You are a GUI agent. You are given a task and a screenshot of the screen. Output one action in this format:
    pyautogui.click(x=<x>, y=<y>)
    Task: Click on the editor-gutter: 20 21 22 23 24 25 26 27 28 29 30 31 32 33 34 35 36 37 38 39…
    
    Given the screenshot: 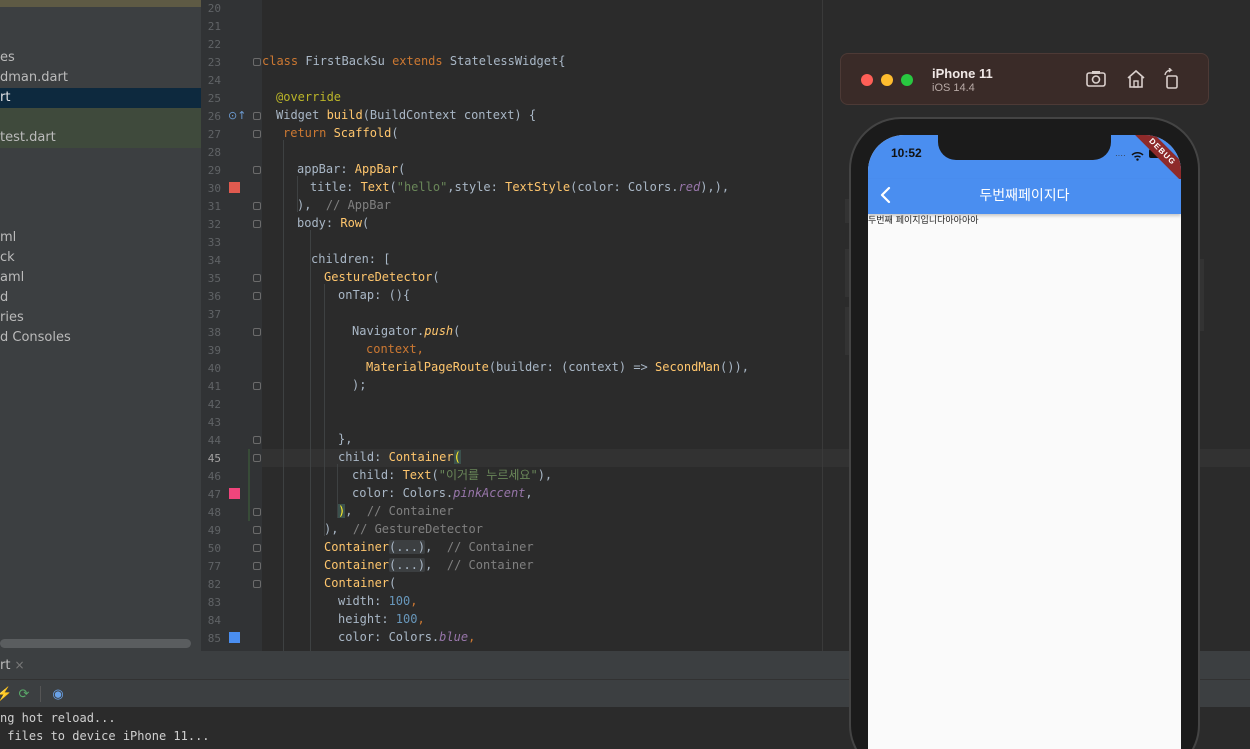 What is the action you would take?
    pyautogui.click(x=231, y=325)
    